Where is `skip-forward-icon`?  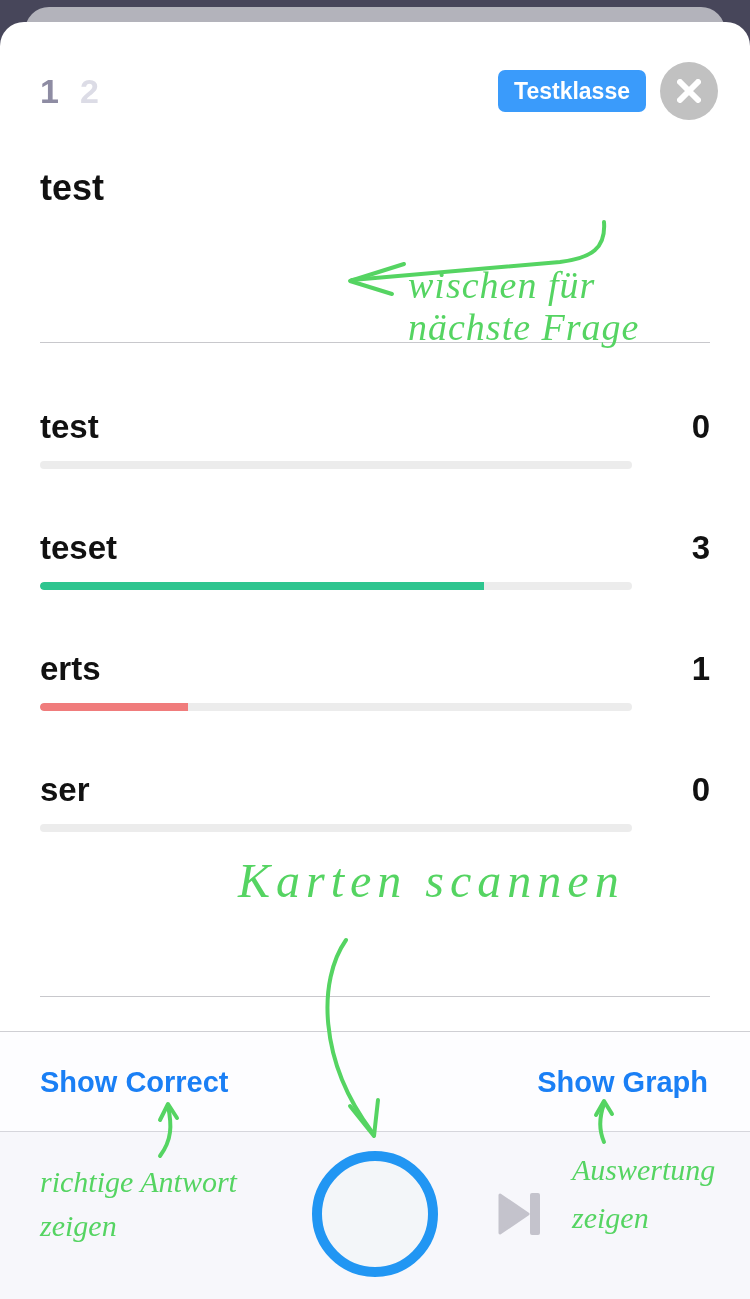 skip-forward-icon is located at coordinates (519, 1214).